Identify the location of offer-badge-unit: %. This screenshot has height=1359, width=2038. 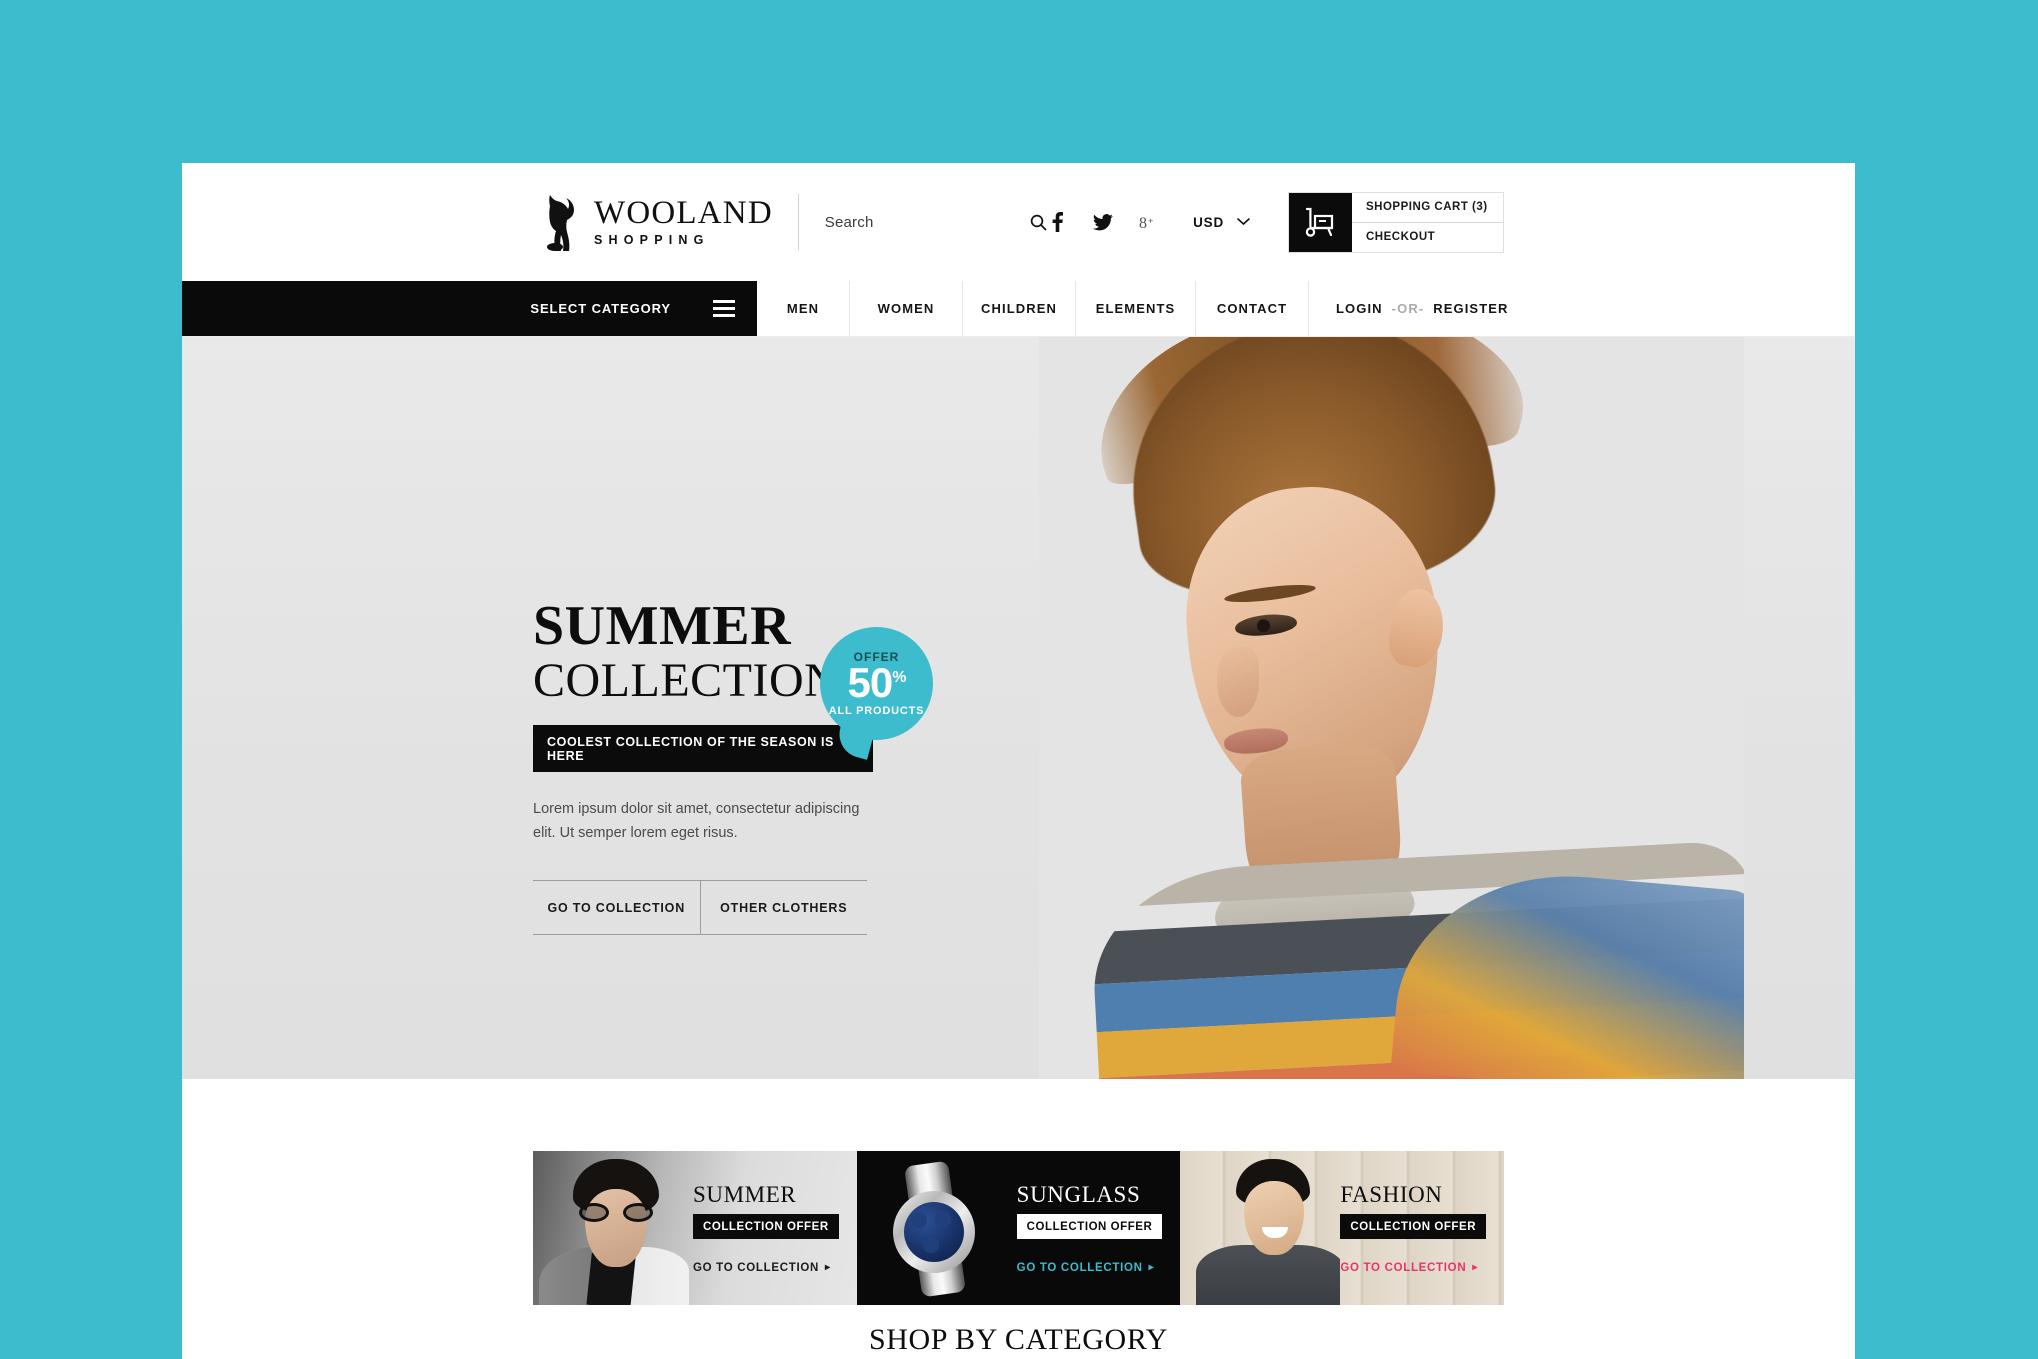
(899, 677).